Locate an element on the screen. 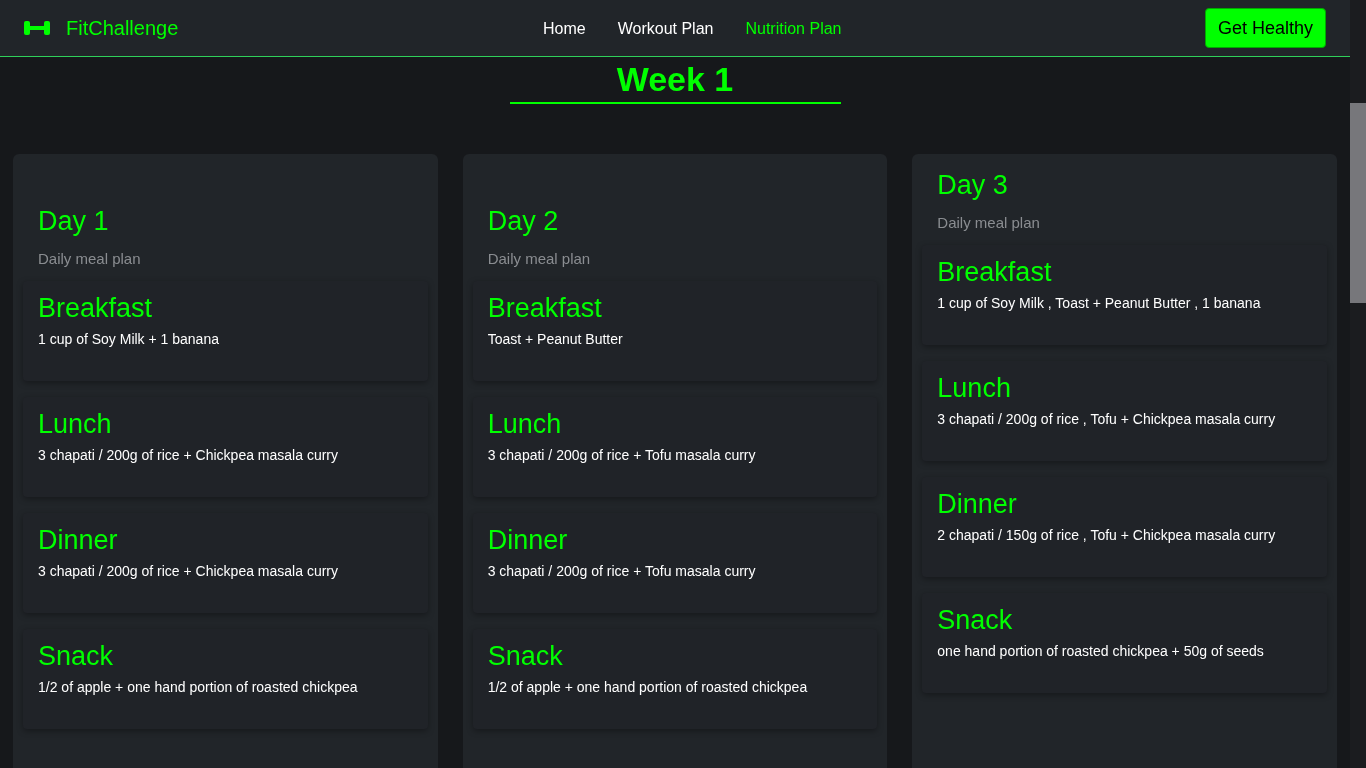  scrollbar is located at coordinates (1358, 384).